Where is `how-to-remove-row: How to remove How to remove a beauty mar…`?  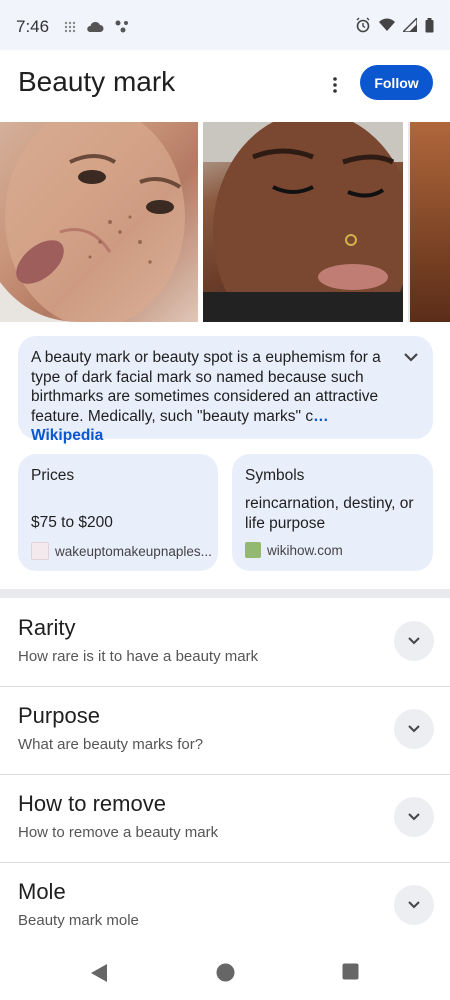 how-to-remove-row: How to remove How to remove a beauty mar… is located at coordinates (225, 818).